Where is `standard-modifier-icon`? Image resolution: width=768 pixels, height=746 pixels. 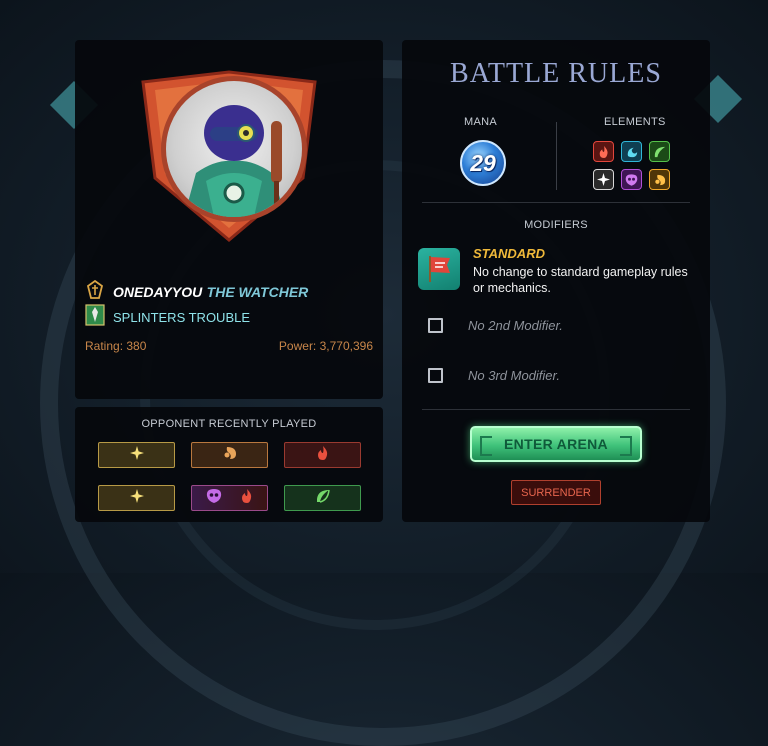
standard-modifier-icon is located at coordinates (439, 269).